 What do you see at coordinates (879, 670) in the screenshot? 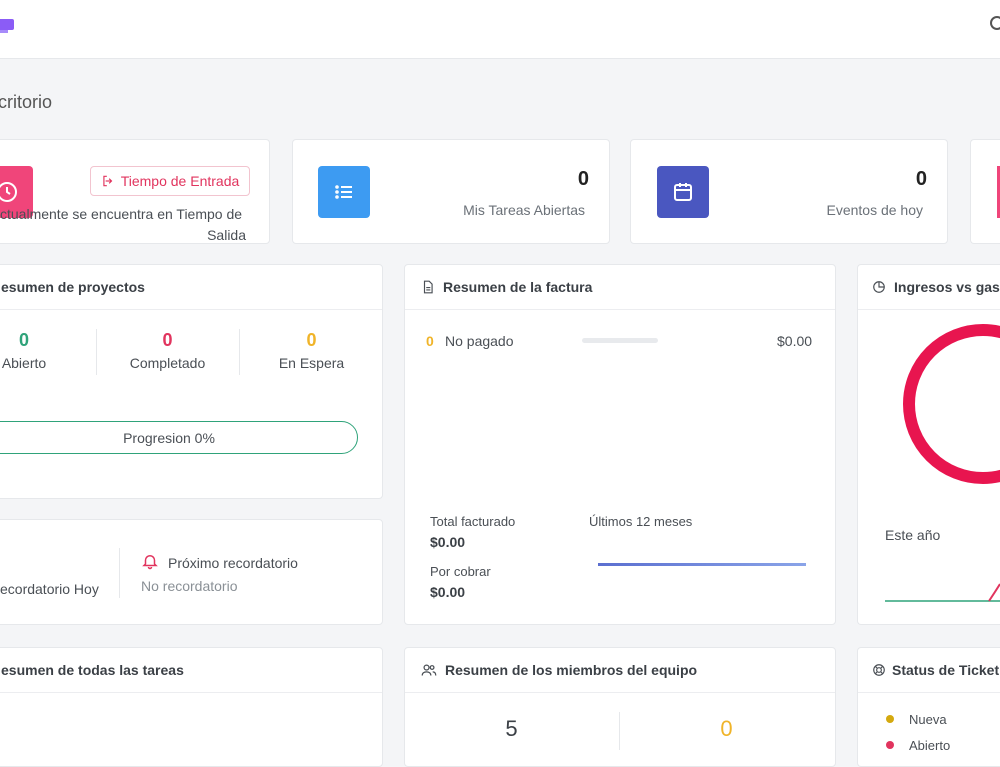
I see `life-ring-icon` at bounding box center [879, 670].